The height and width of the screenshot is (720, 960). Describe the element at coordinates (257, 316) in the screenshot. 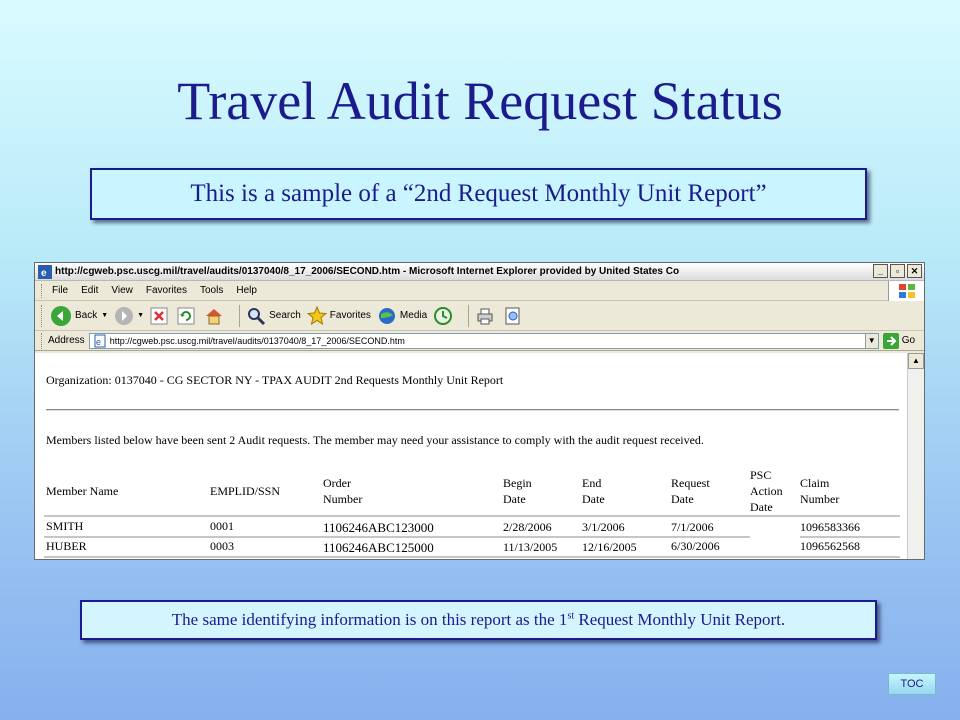

I see `search-icon` at that location.